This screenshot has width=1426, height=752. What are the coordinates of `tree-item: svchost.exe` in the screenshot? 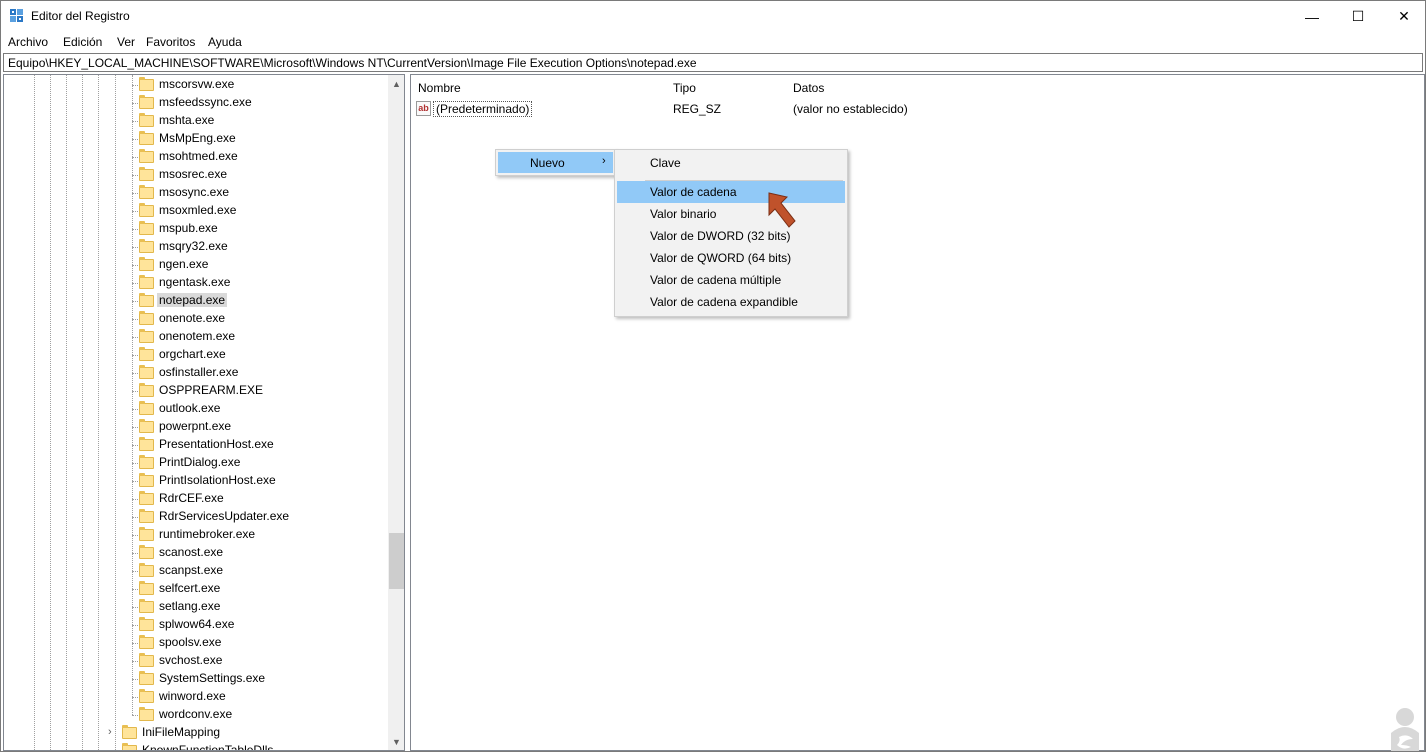 It's located at (196, 661).